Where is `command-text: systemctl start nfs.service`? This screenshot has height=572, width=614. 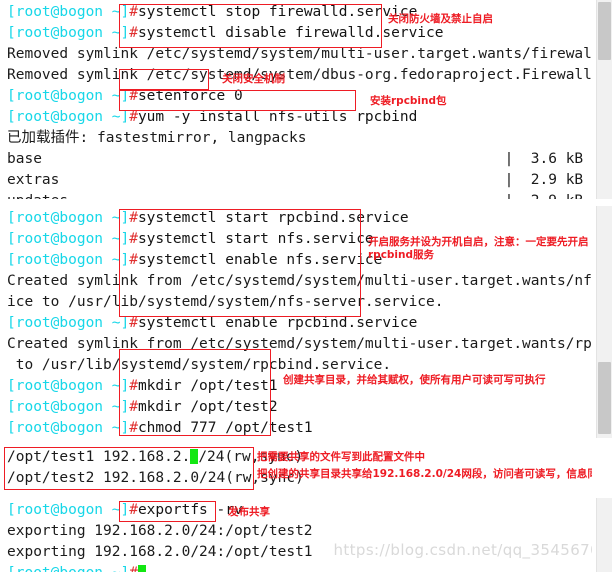
command-text: systemctl start nfs.service is located at coordinates (255, 239).